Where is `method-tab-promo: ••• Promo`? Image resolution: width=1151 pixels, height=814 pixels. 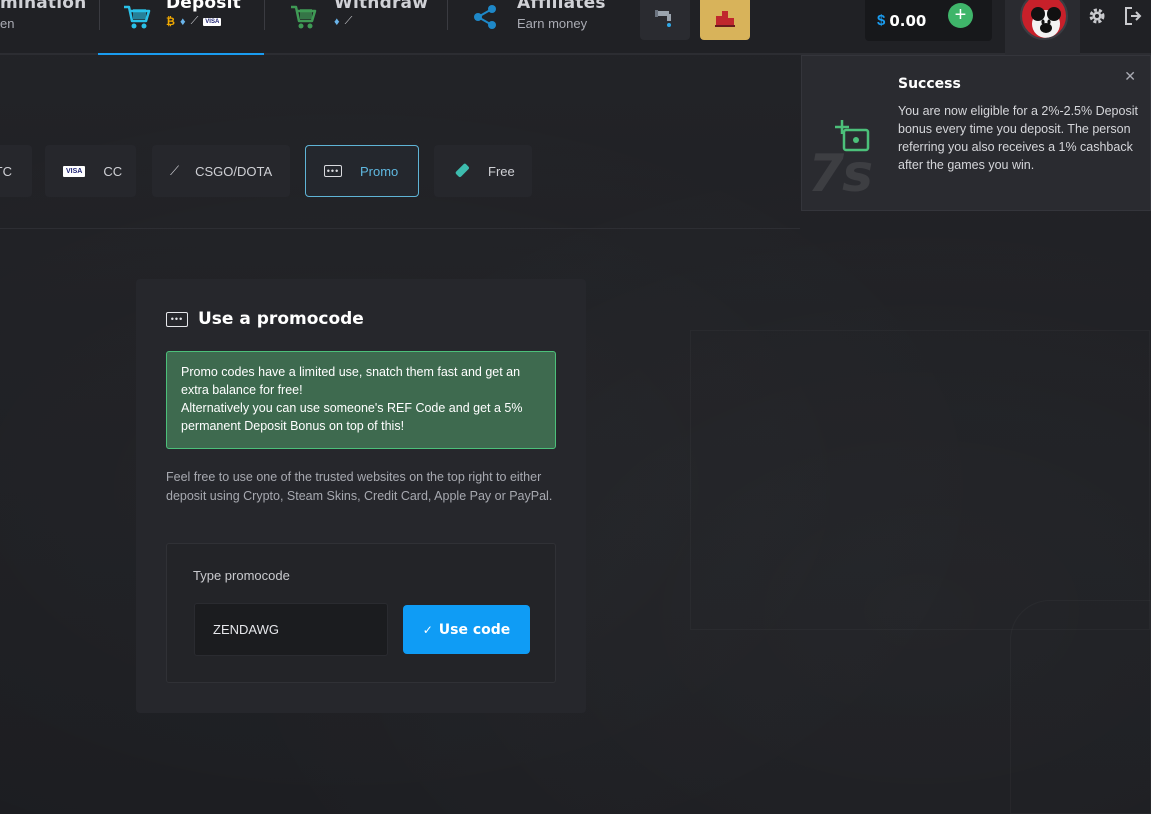
method-tab-promo: ••• Promo is located at coordinates (362, 171).